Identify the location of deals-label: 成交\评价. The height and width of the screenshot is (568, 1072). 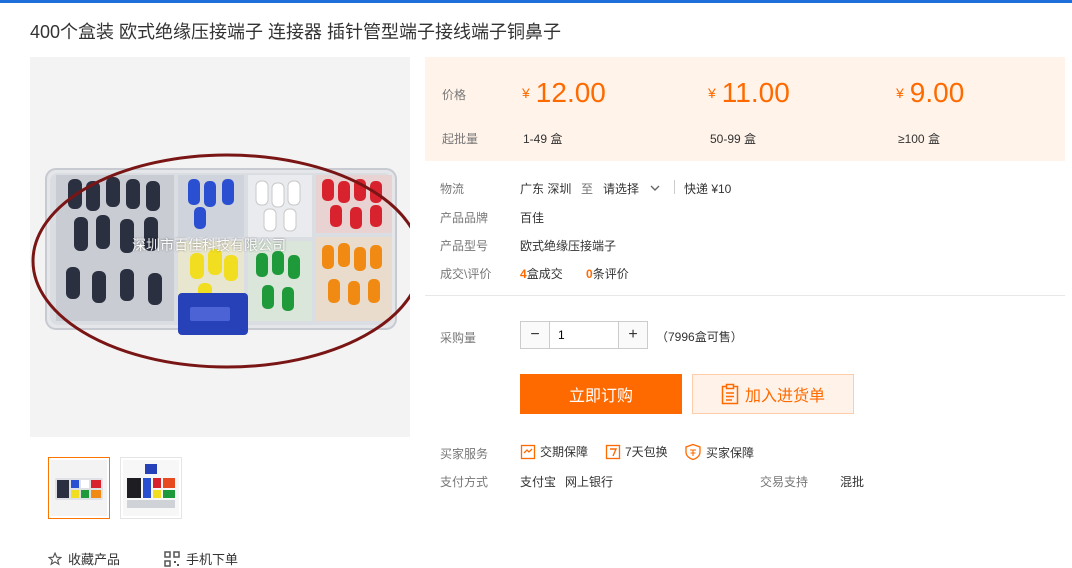
(466, 274).